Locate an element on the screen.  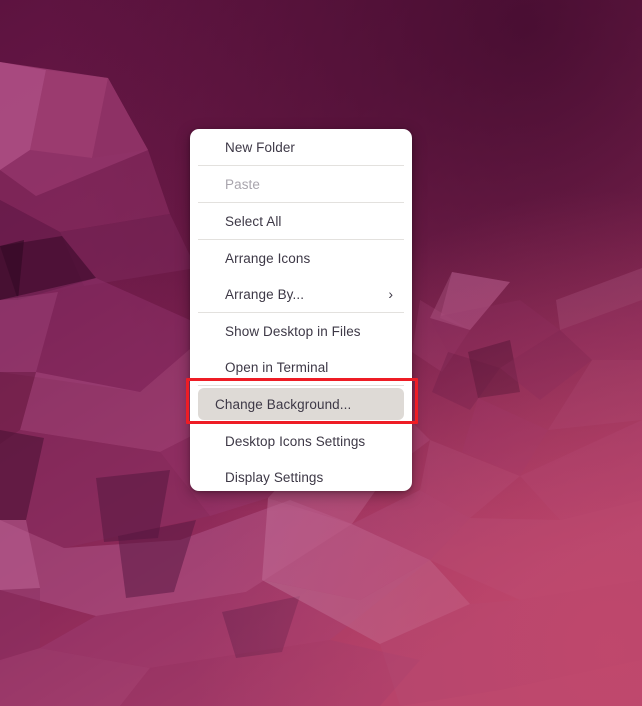
menu-item-display-settings: Display Settings is located at coordinates (301, 475).